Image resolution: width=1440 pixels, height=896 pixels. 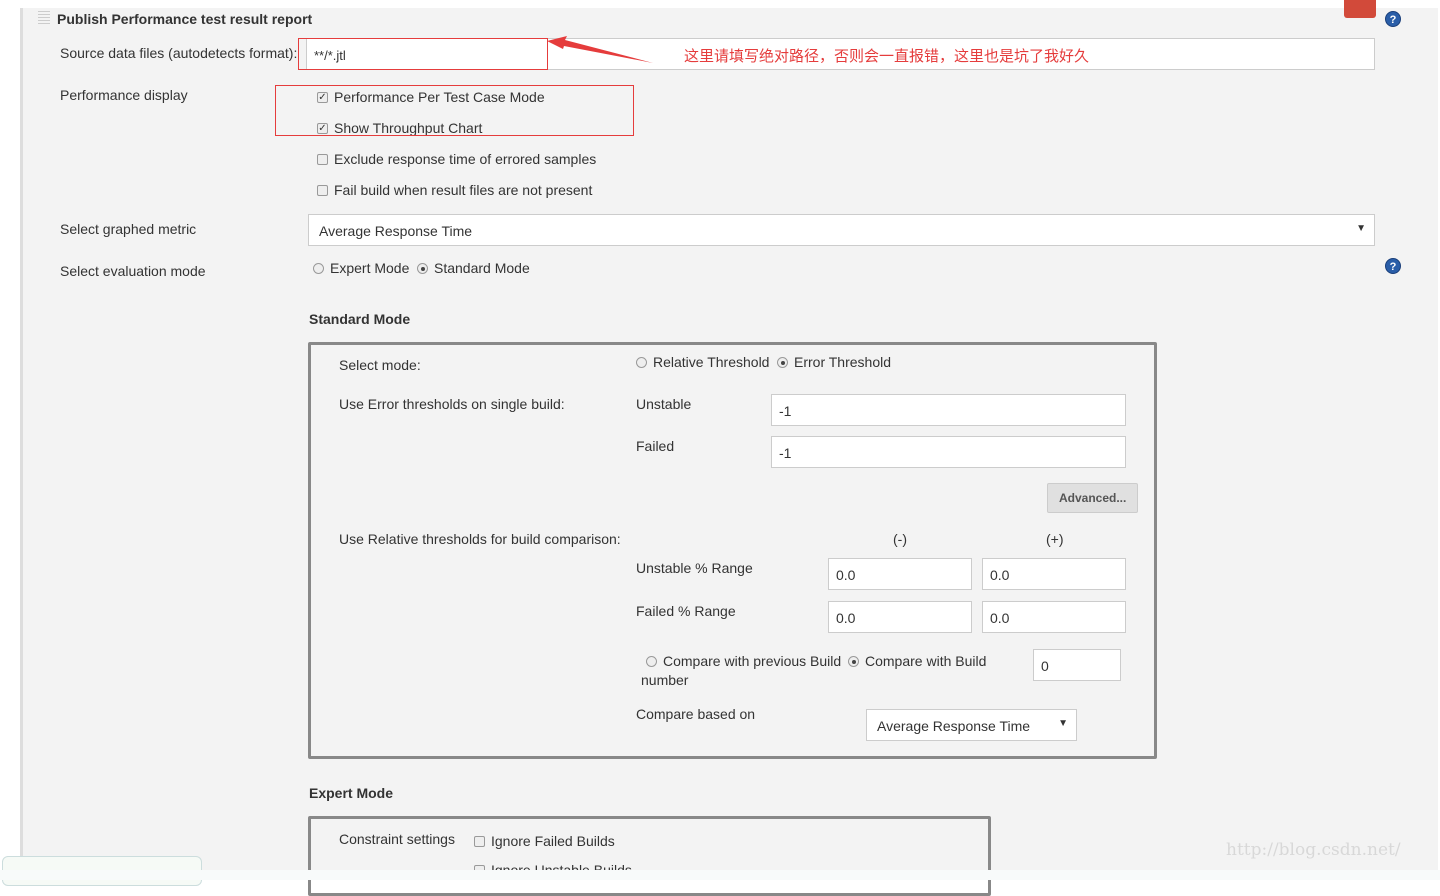 I want to click on compare-based-on-select: Average Response Time ▼, so click(x=971, y=725).